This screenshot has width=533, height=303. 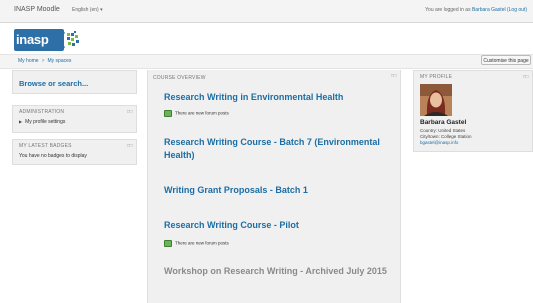 I want to click on course-link: Research Writing Course - Pilot, so click(x=278, y=225).